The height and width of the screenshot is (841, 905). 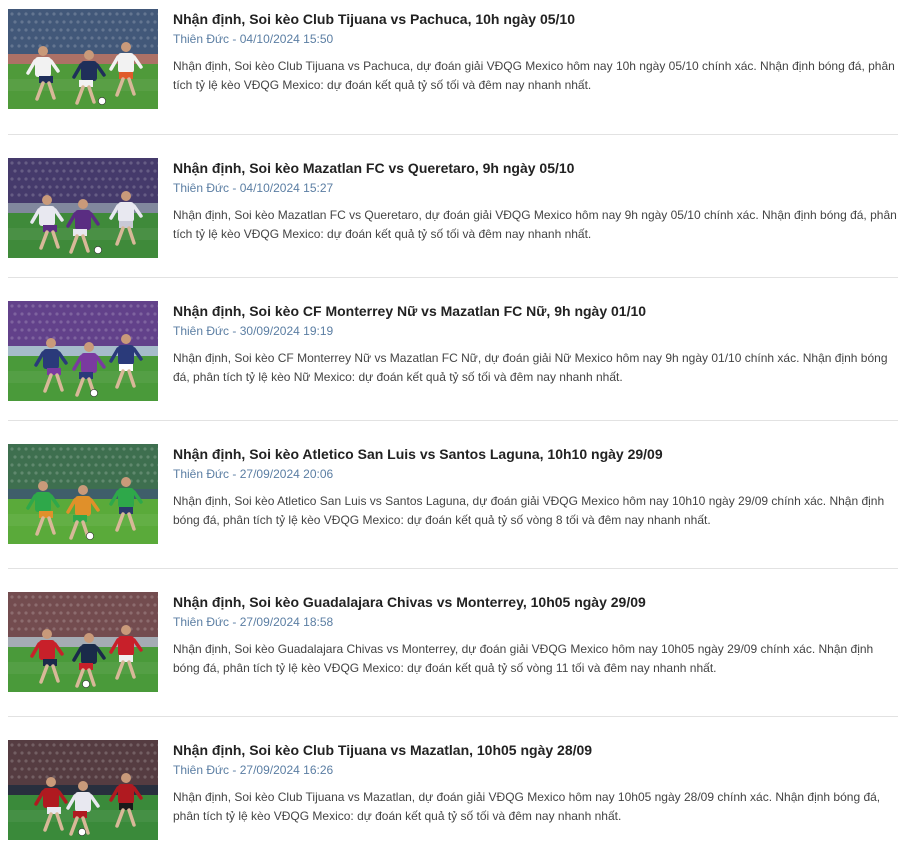 I want to click on article-date: 30/09/2024 19:19, so click(x=286, y=331).